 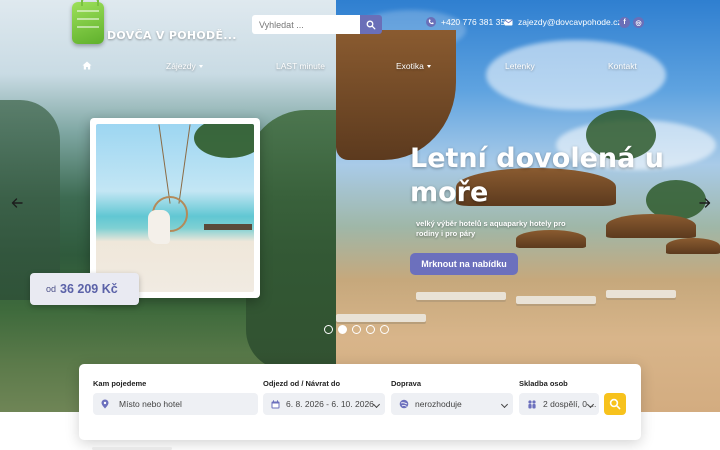 I want to click on instagram-icon: ◎, so click(x=638, y=22).